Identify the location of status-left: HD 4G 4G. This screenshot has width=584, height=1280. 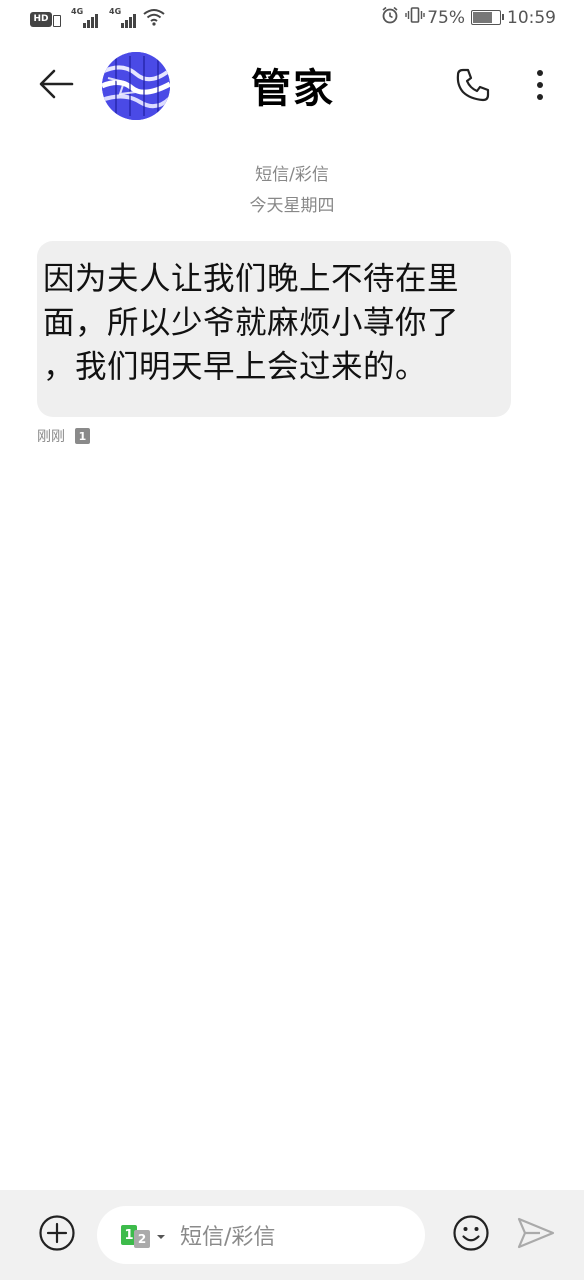
(97, 18).